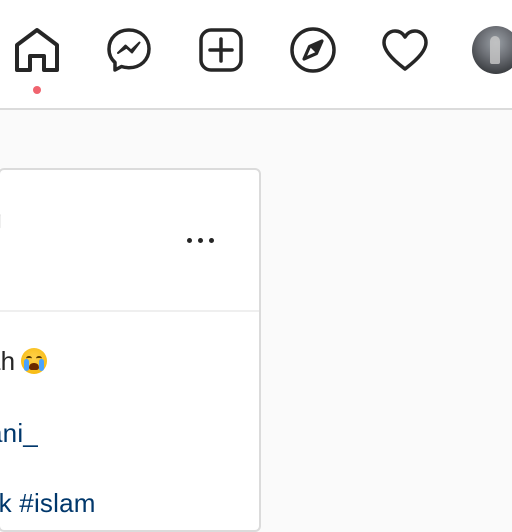 Image resolution: width=512 pixels, height=532 pixels. What do you see at coordinates (313, 50) in the screenshot?
I see `explore-compass-icon` at bounding box center [313, 50].